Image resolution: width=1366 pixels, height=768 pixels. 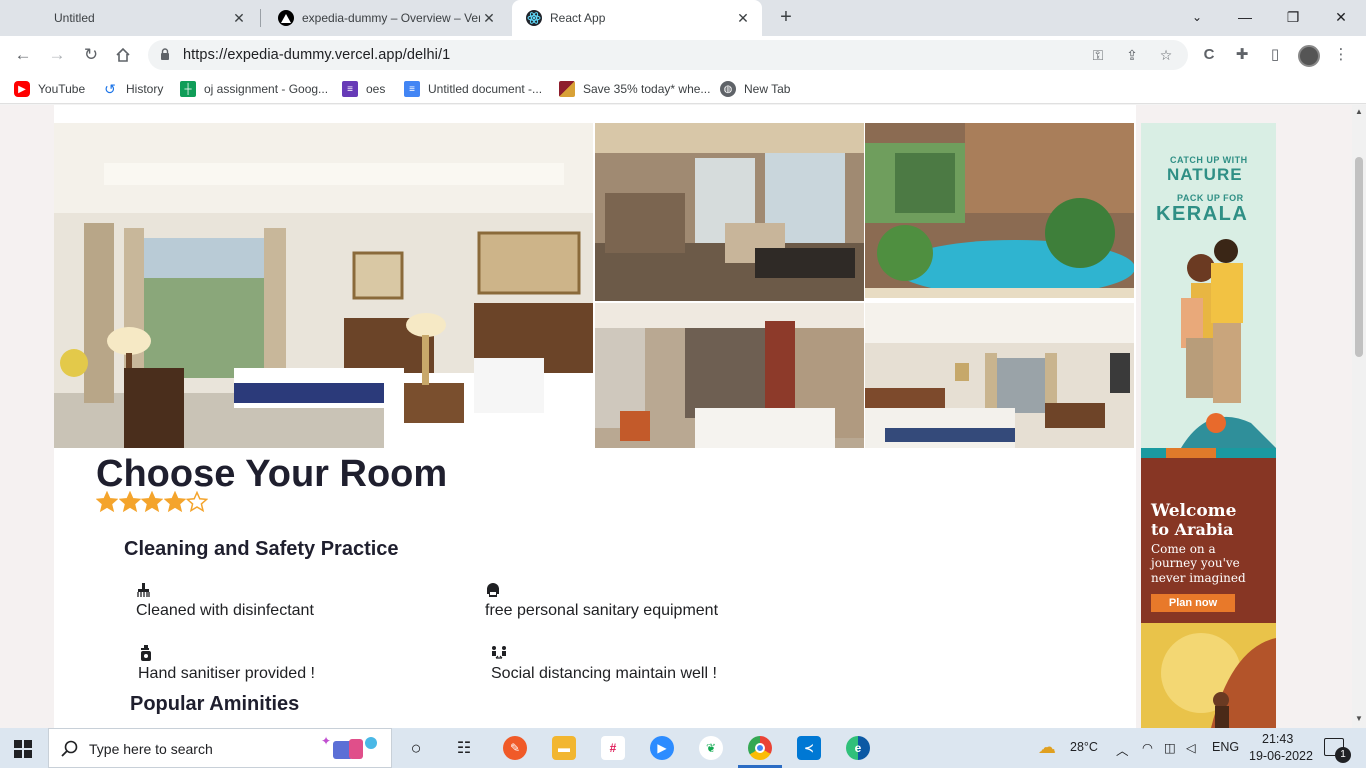 I want to click on pool-photo, so click(x=999, y=210).